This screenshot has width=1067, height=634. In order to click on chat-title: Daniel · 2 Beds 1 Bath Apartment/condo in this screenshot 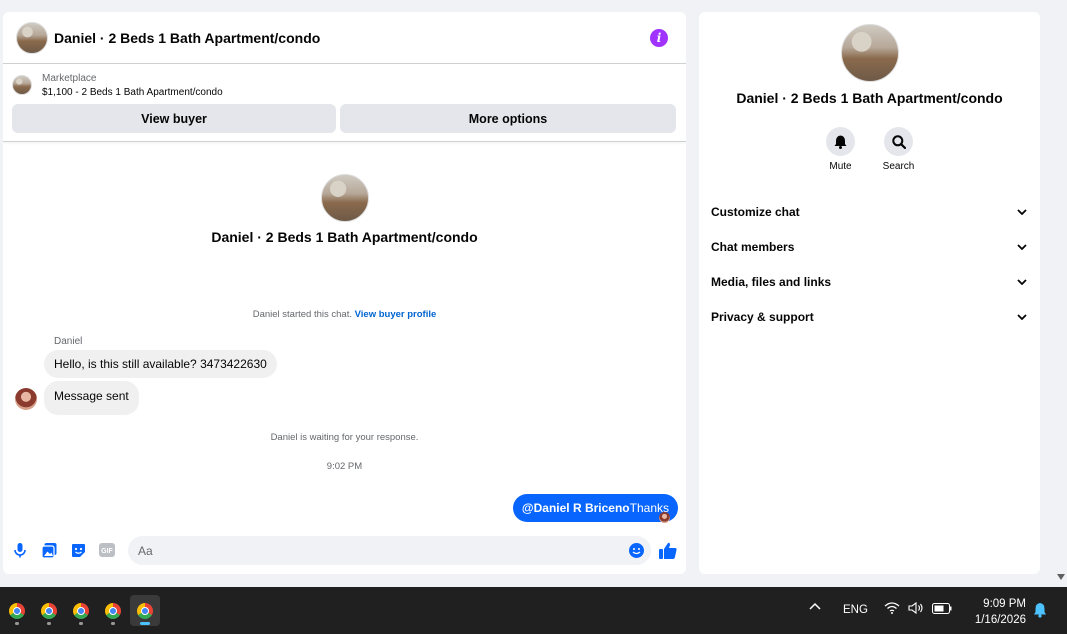, I will do `click(352, 38)`.